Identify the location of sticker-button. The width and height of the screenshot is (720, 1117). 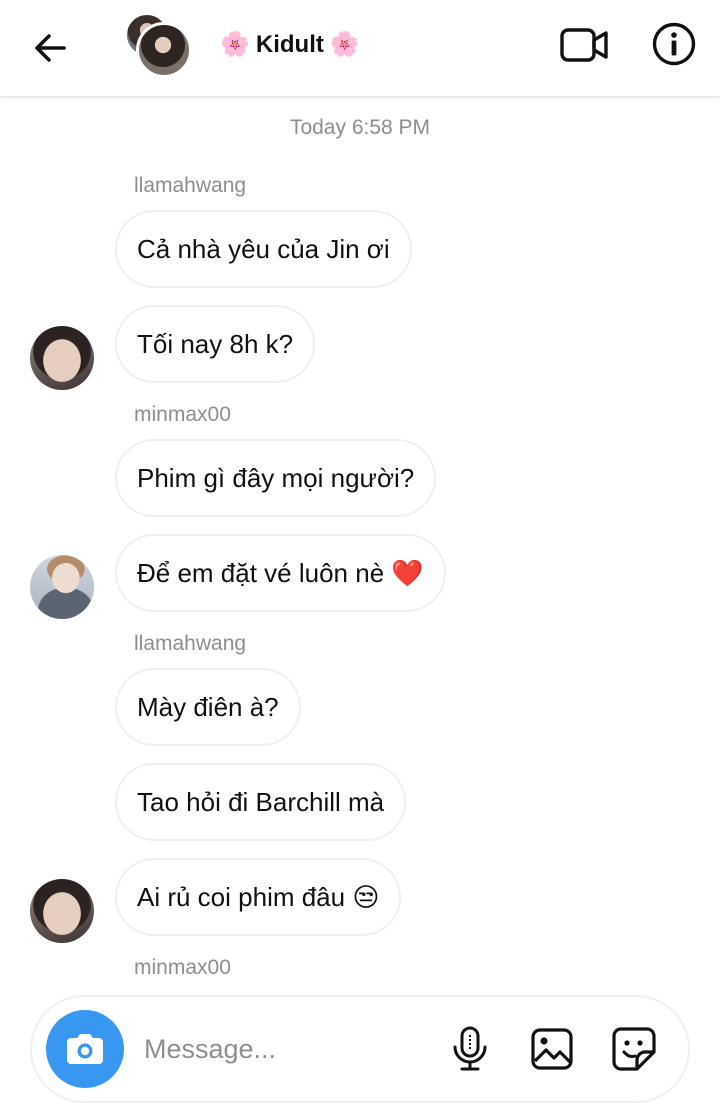
(634, 1049).